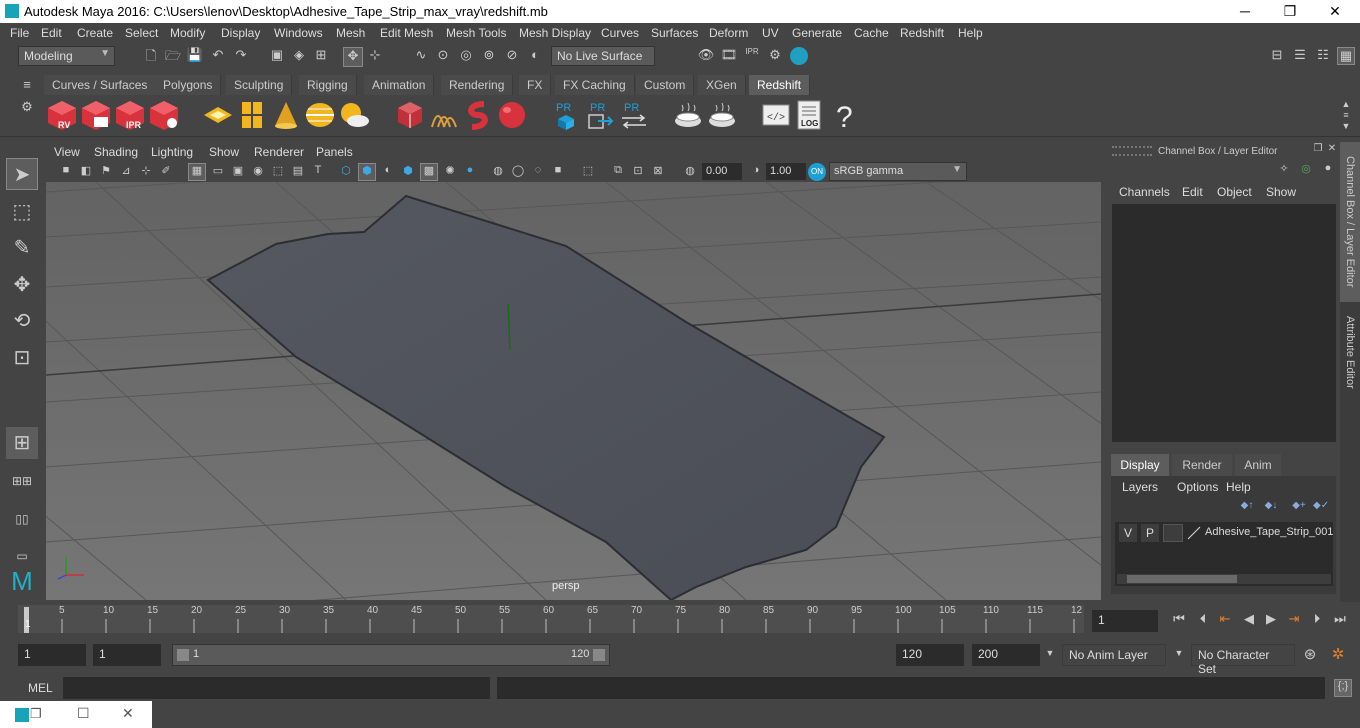 The width and height of the screenshot is (1360, 728). What do you see at coordinates (286, 115) in the screenshot?
I see `redshift-spotlight-icon` at bounding box center [286, 115].